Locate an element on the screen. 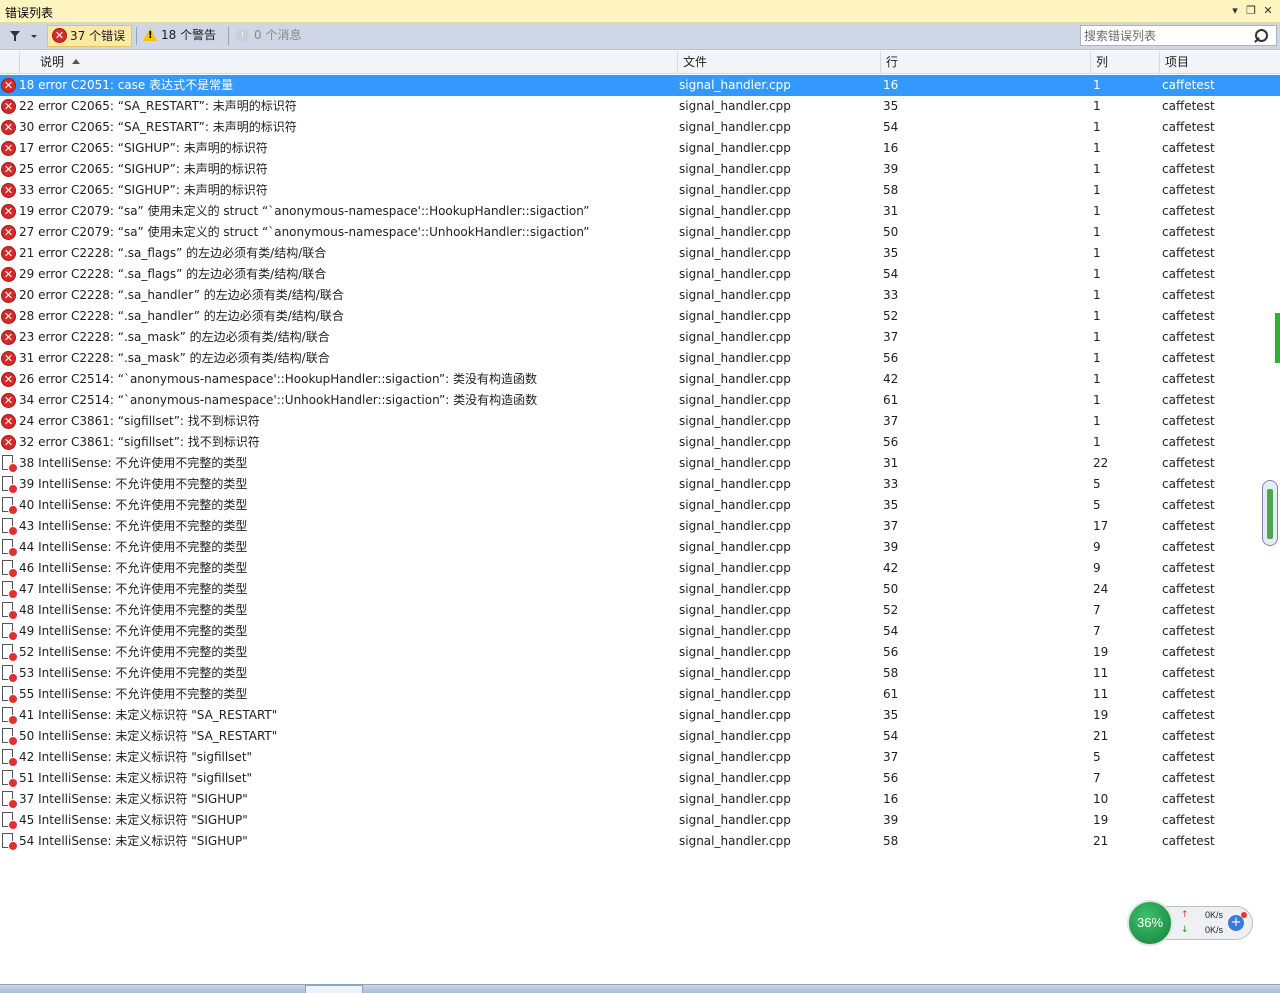 This screenshot has width=1280, height=993. project-column-header: 项目 is located at coordinates (1219, 62).